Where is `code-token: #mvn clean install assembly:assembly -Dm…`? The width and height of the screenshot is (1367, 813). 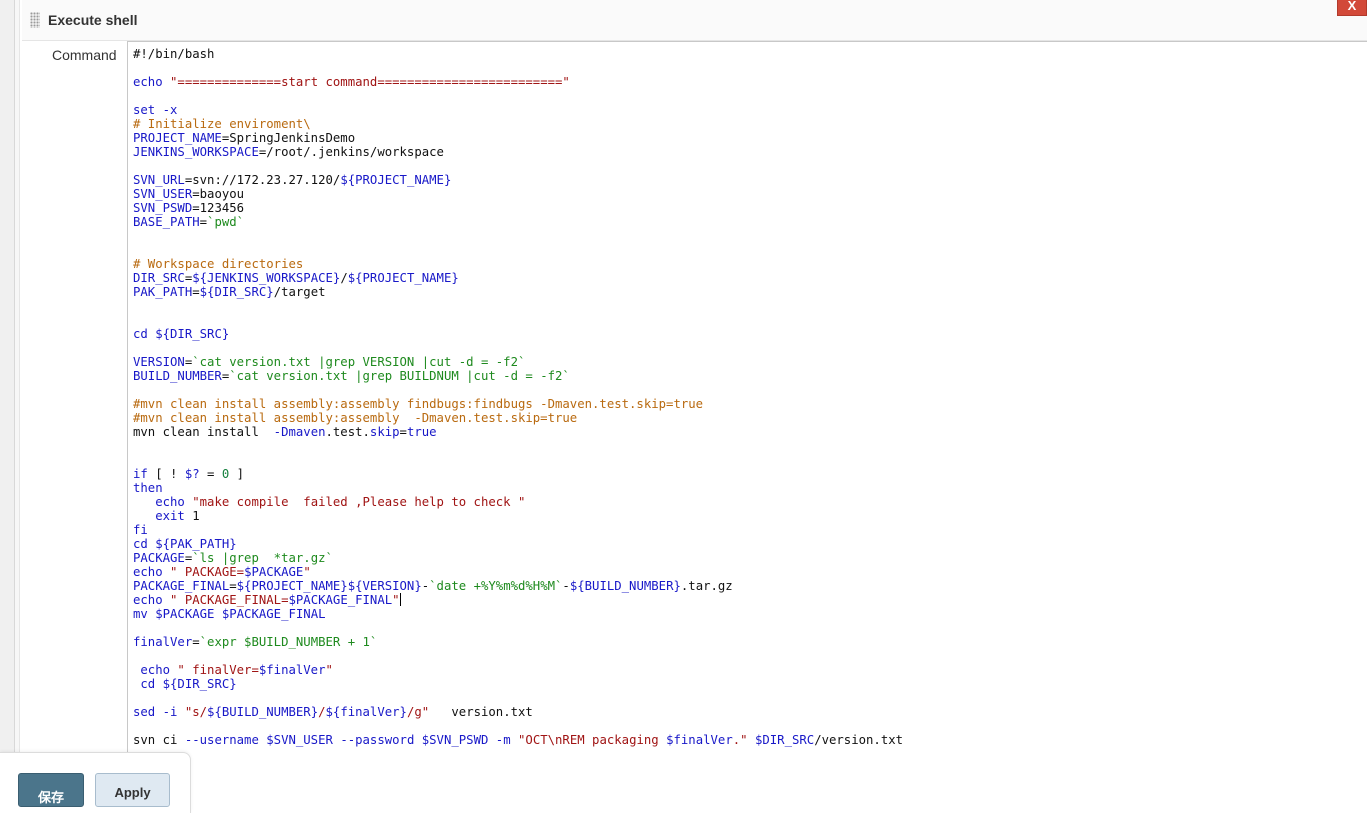 code-token: #mvn clean install assembly:assembly -Dm… is located at coordinates (355, 418).